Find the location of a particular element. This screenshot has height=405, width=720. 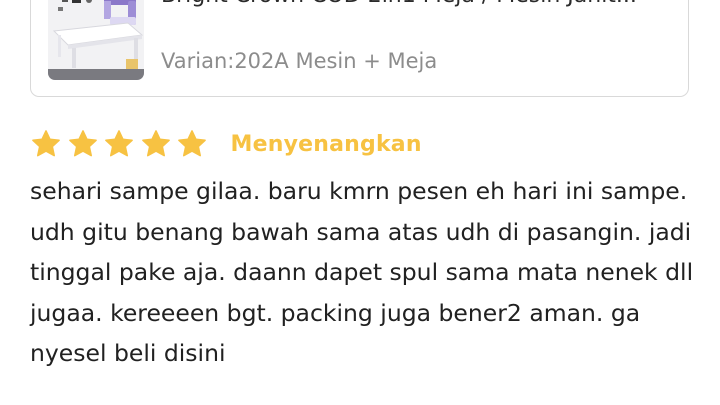

rating-label: Menyenangkan is located at coordinates (326, 144).